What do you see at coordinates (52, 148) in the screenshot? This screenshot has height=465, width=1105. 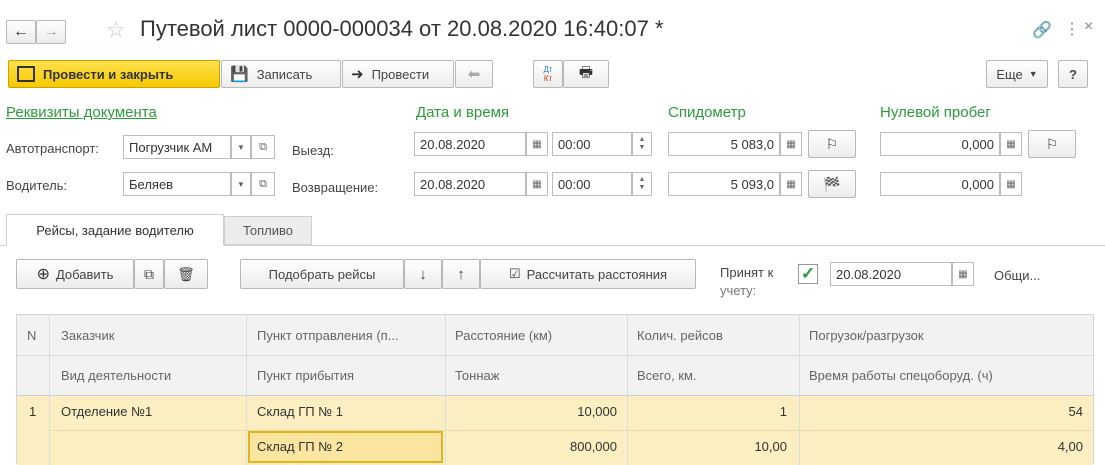 I see `vehicle-label: Автотранспорт:` at bounding box center [52, 148].